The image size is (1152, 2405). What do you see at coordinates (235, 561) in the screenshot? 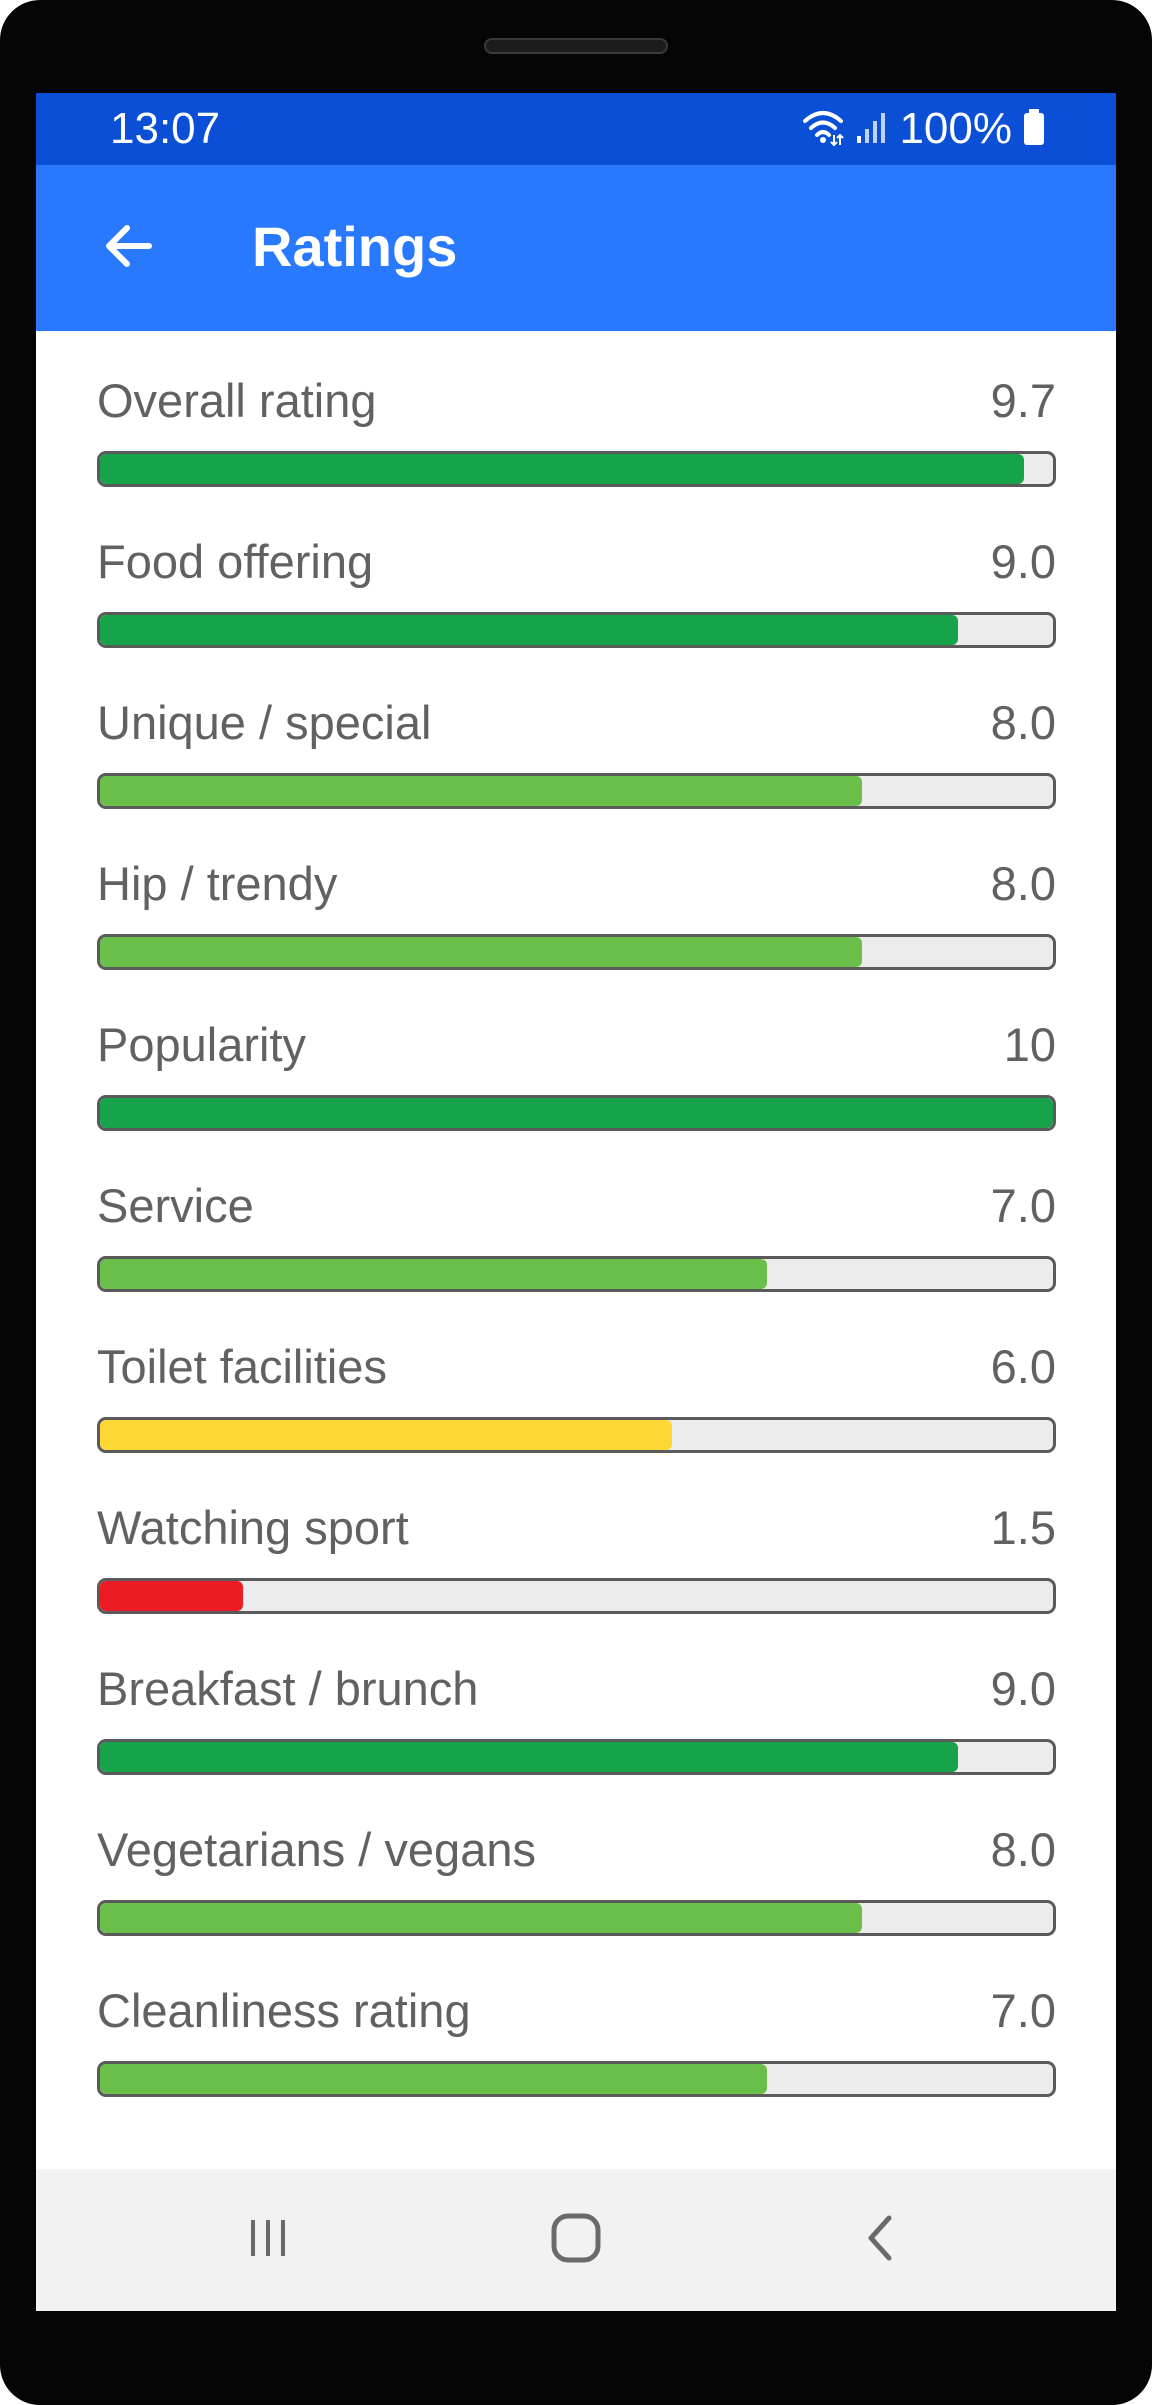
I see `rating-label: Food offering` at bounding box center [235, 561].